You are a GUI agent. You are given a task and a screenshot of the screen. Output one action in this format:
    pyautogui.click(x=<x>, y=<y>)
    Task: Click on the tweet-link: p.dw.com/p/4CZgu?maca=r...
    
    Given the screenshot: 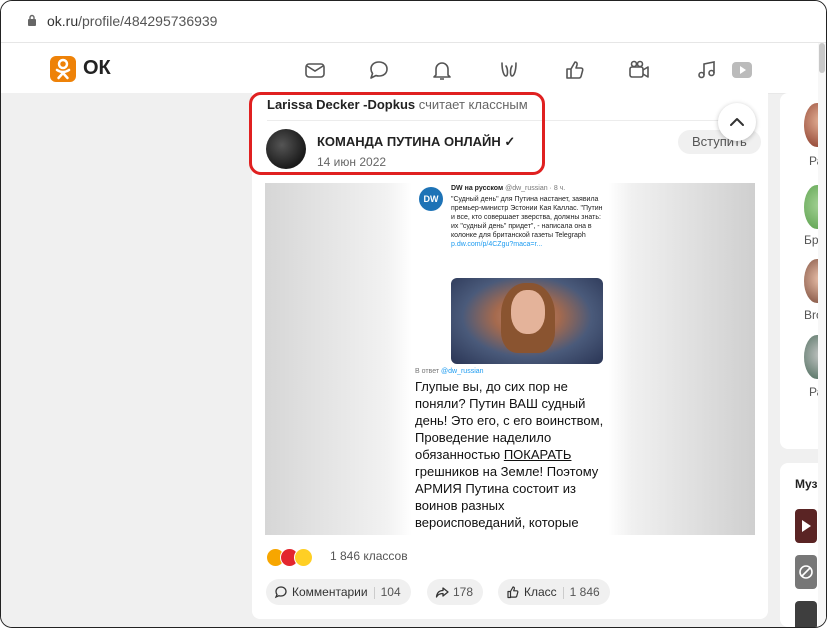 What is the action you would take?
    pyautogui.click(x=497, y=244)
    